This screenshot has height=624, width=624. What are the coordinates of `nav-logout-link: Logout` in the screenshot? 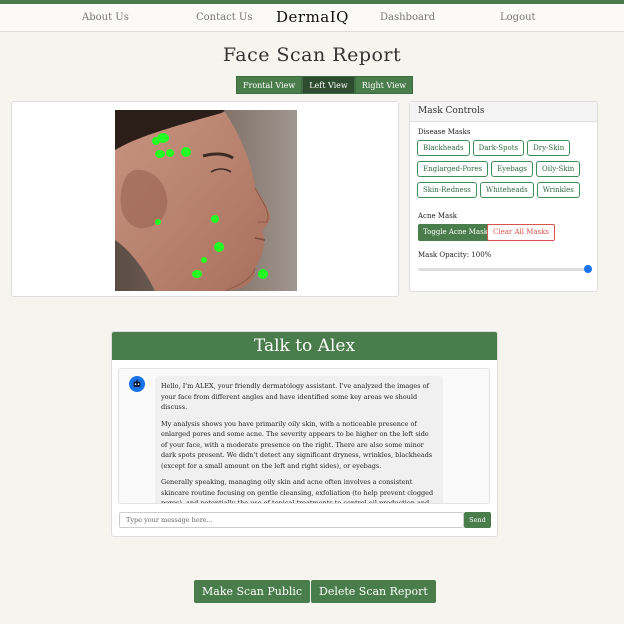 It's located at (518, 17).